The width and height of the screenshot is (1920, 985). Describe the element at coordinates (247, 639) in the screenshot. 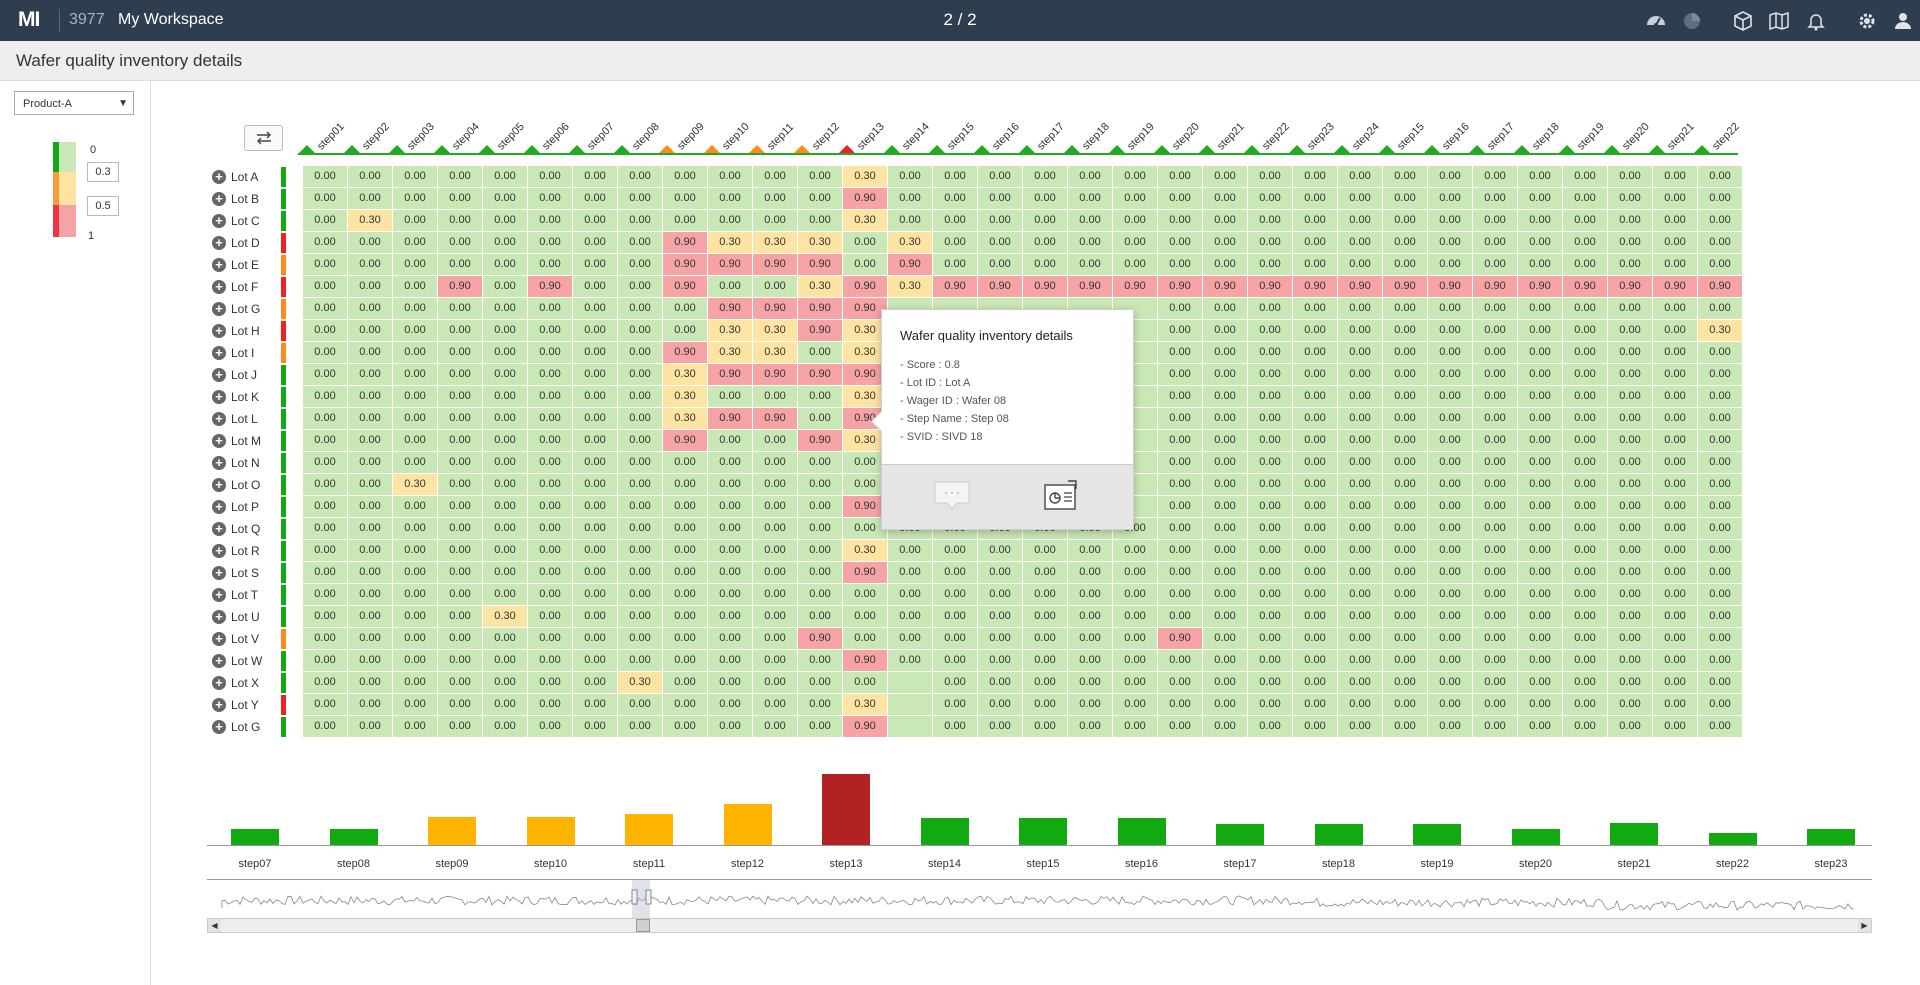

I see `row-label: + Lot V` at that location.